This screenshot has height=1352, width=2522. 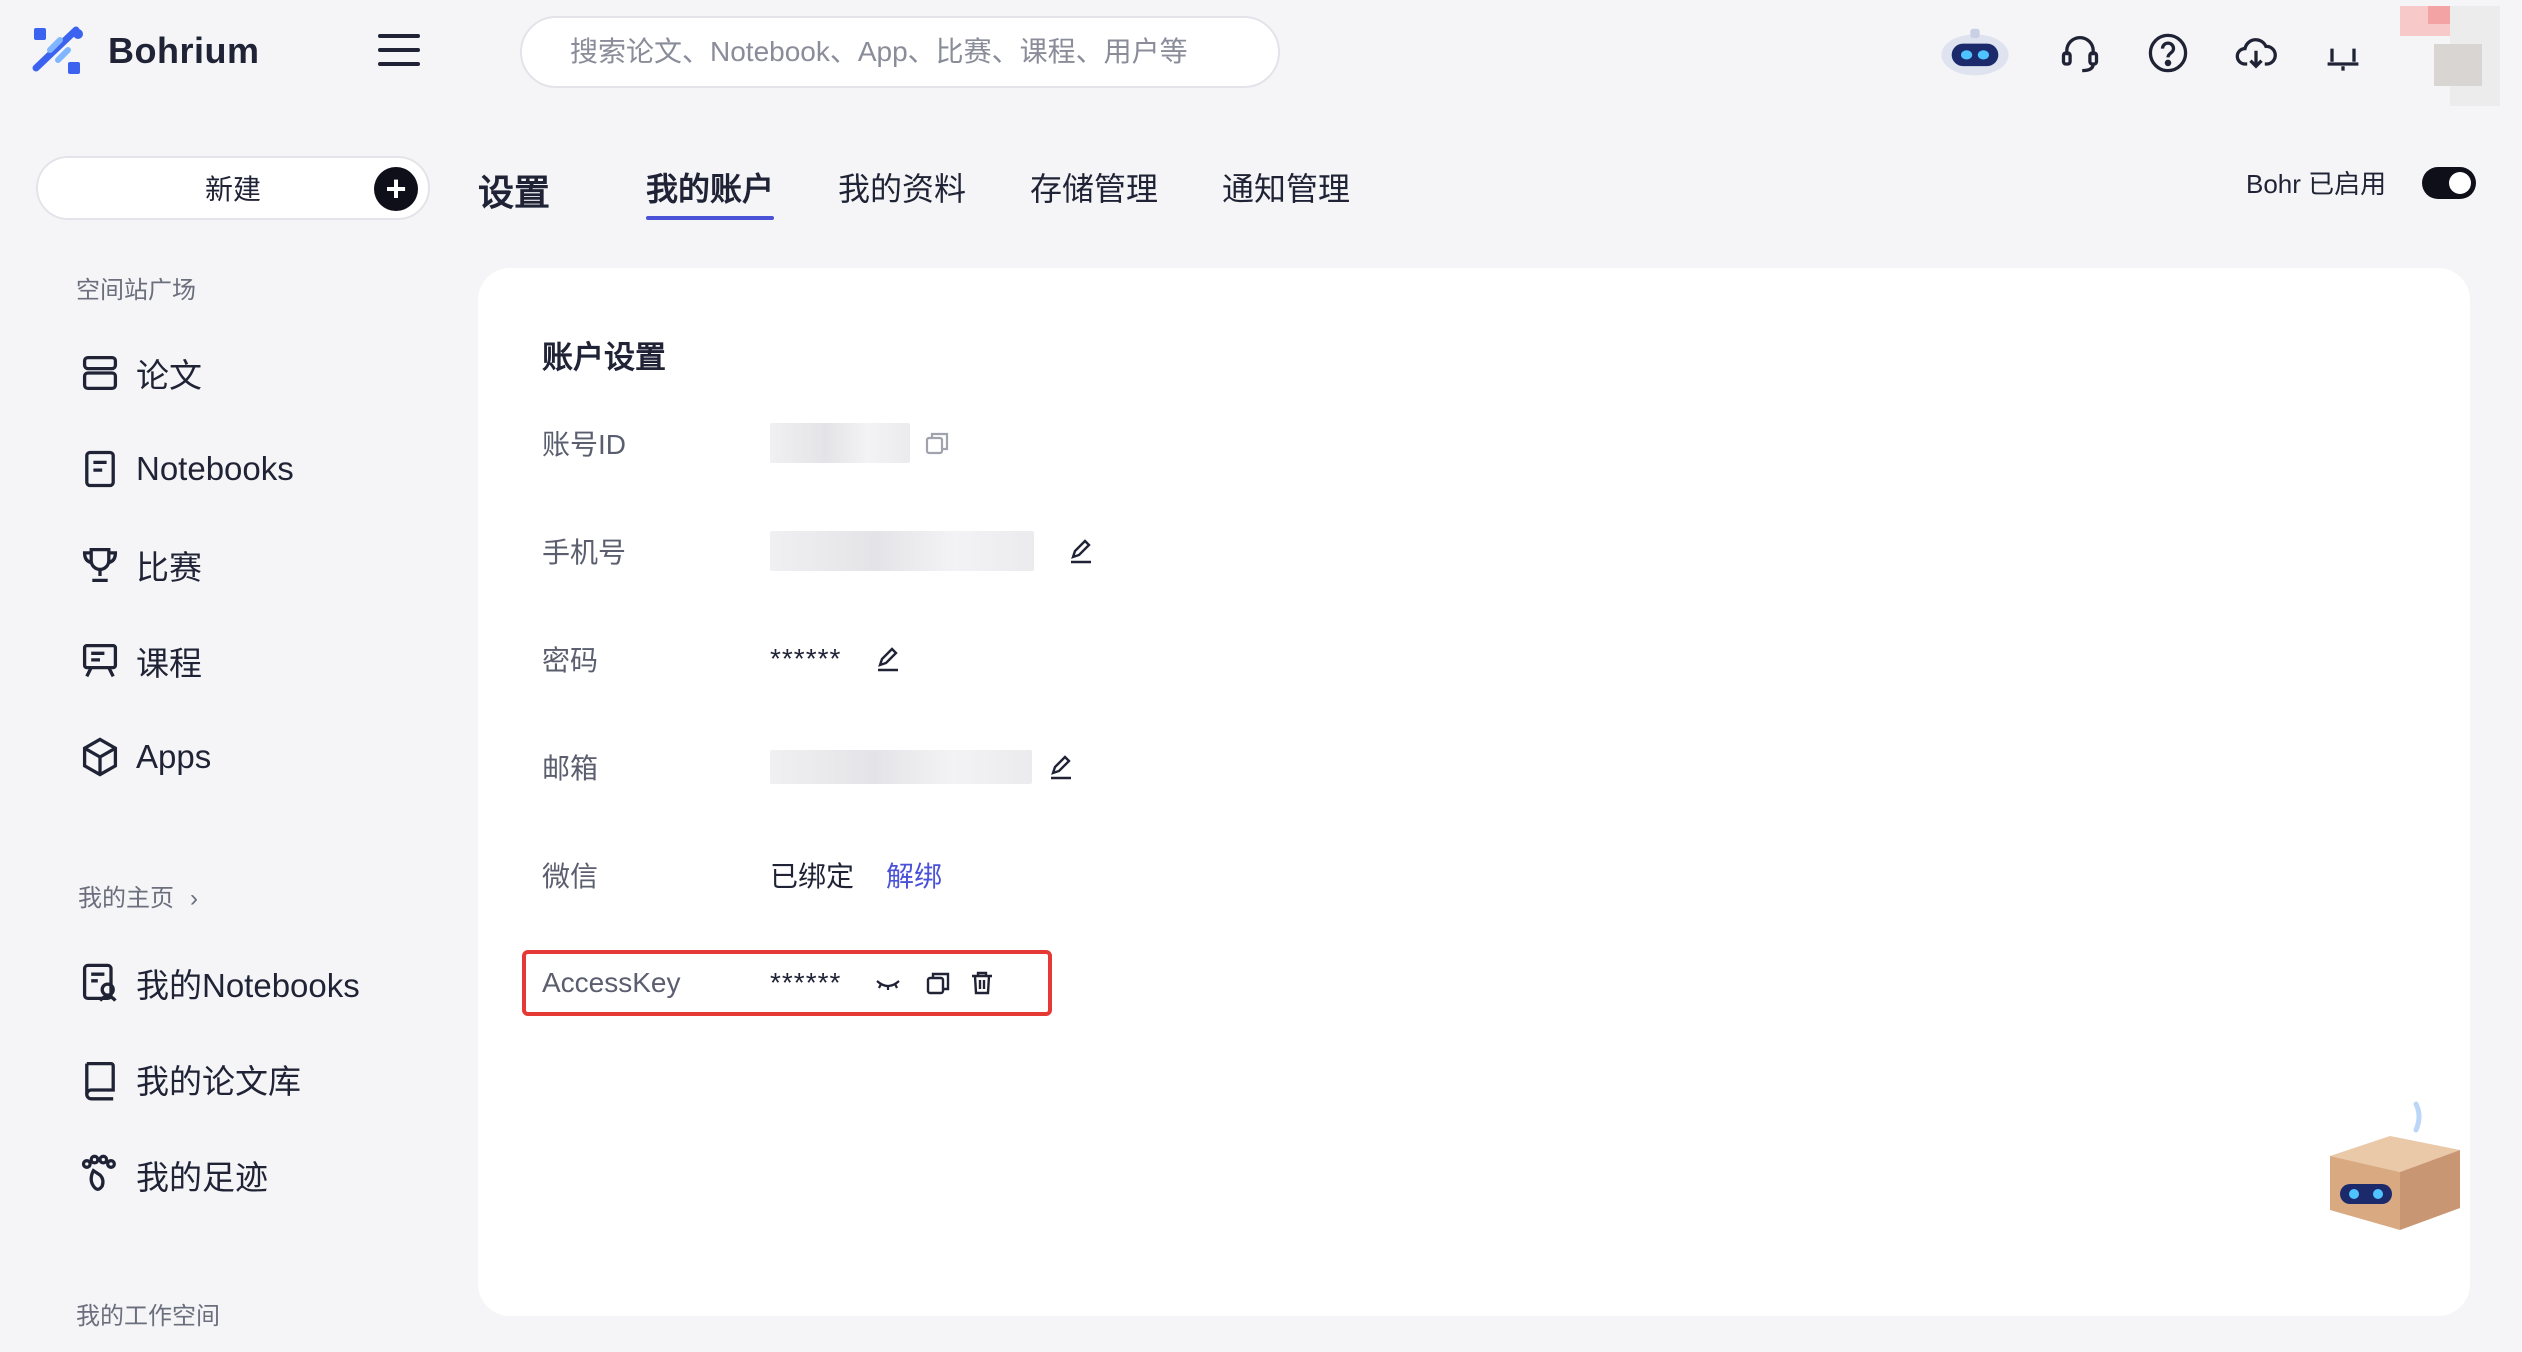 I want to click on section-home: 我的主页 ›, so click(x=138, y=895).